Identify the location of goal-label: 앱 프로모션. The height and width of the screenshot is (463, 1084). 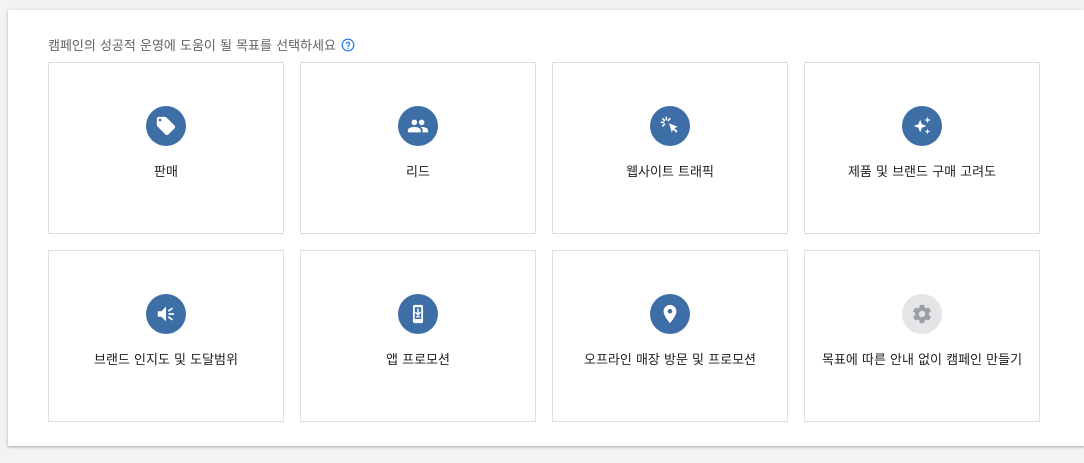
(418, 360).